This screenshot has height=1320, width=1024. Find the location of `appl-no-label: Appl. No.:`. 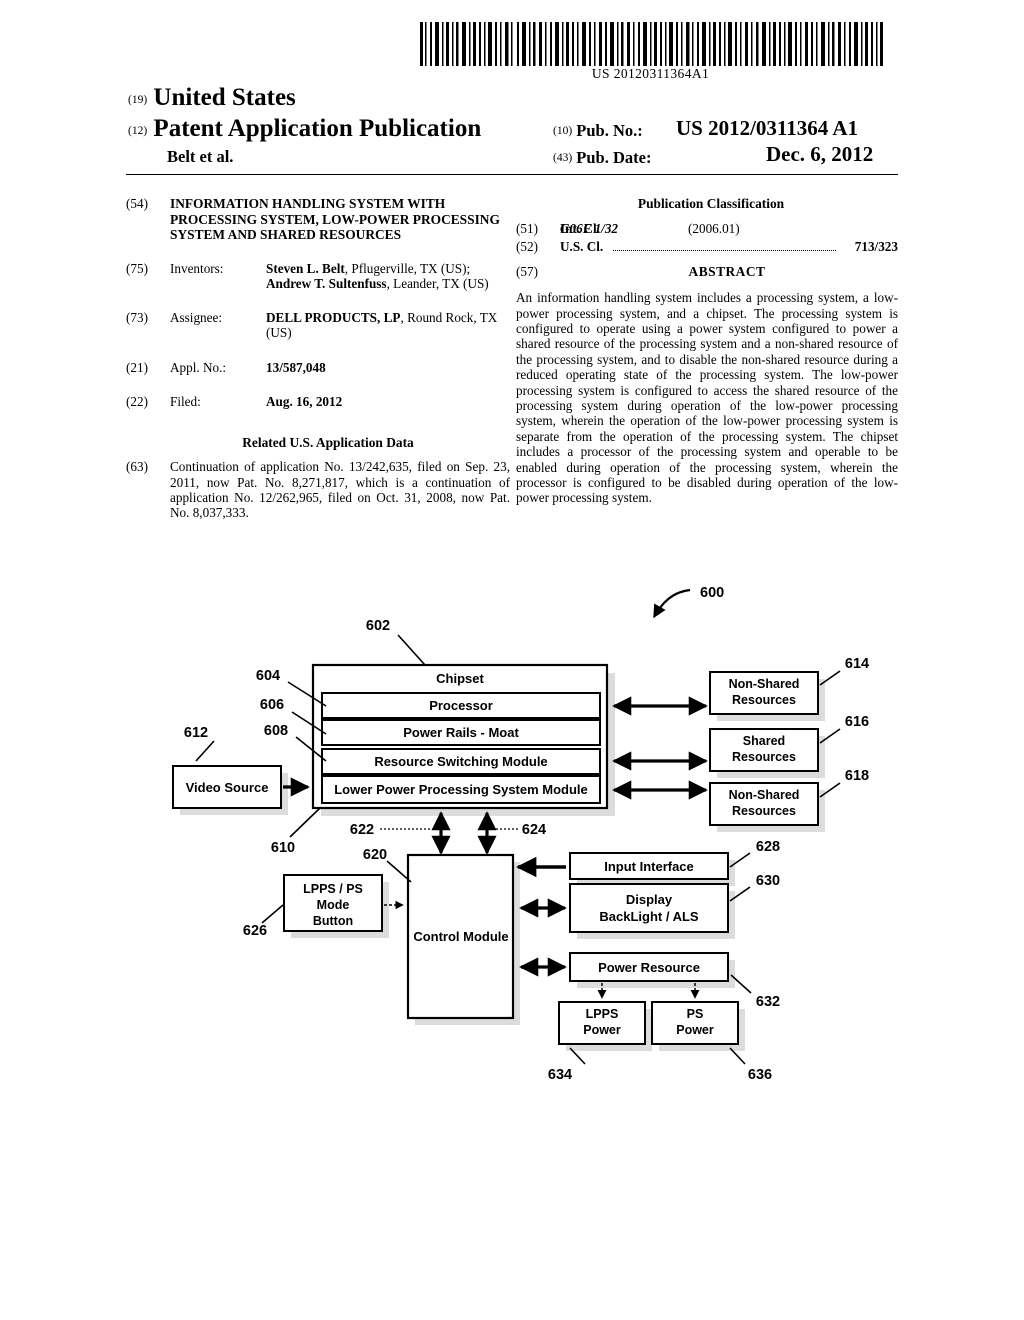

appl-no-label: Appl. No.: is located at coordinates (198, 367).